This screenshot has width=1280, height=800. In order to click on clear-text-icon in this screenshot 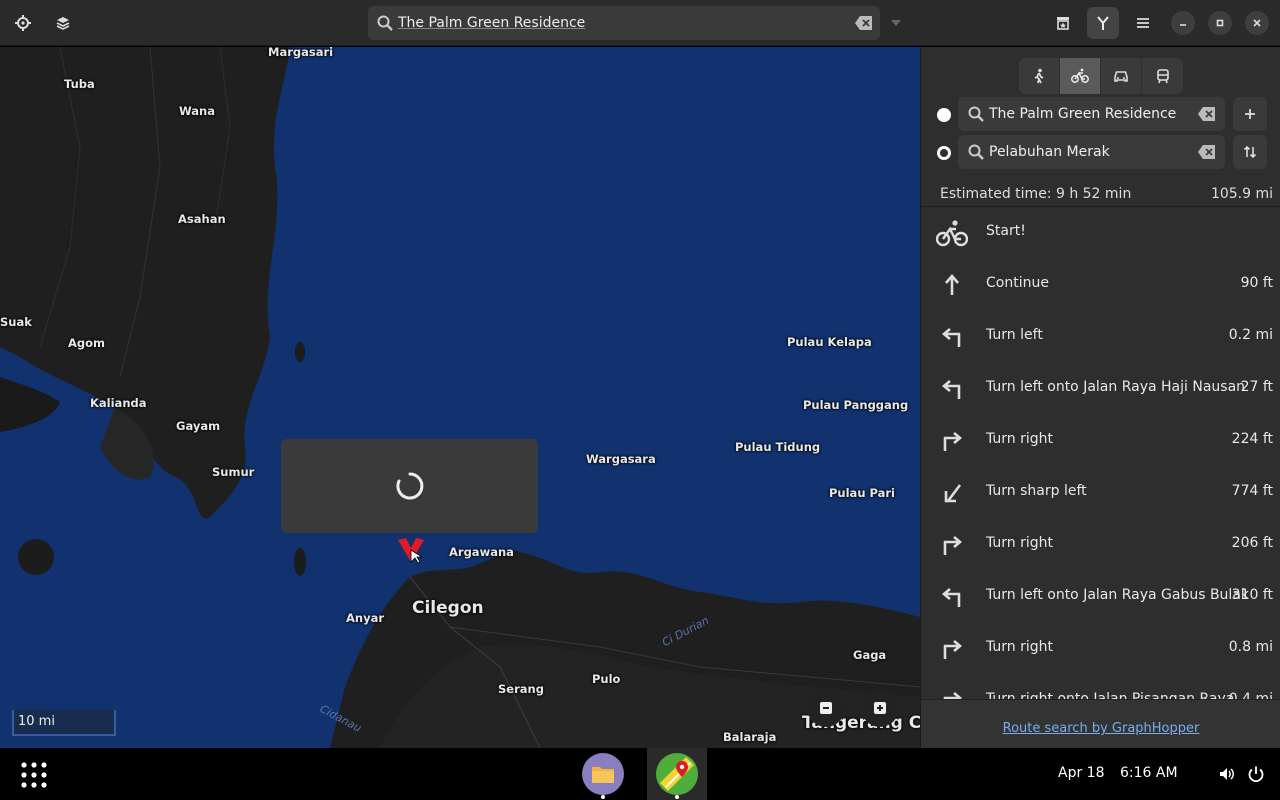, I will do `click(864, 23)`.